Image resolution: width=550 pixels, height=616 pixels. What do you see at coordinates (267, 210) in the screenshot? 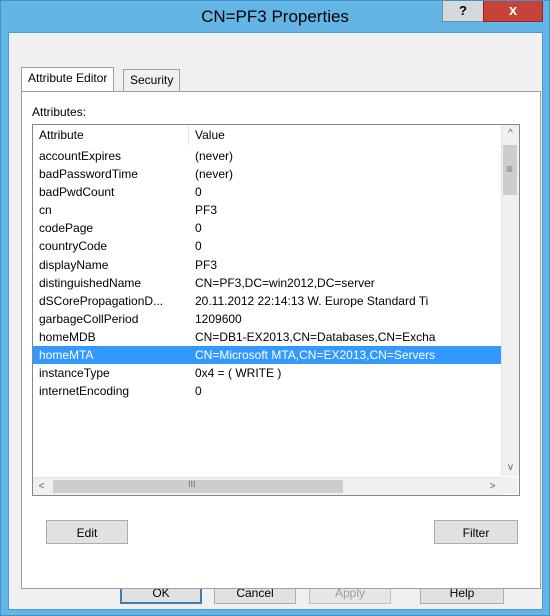
I see `list-row: cn PF3` at bounding box center [267, 210].